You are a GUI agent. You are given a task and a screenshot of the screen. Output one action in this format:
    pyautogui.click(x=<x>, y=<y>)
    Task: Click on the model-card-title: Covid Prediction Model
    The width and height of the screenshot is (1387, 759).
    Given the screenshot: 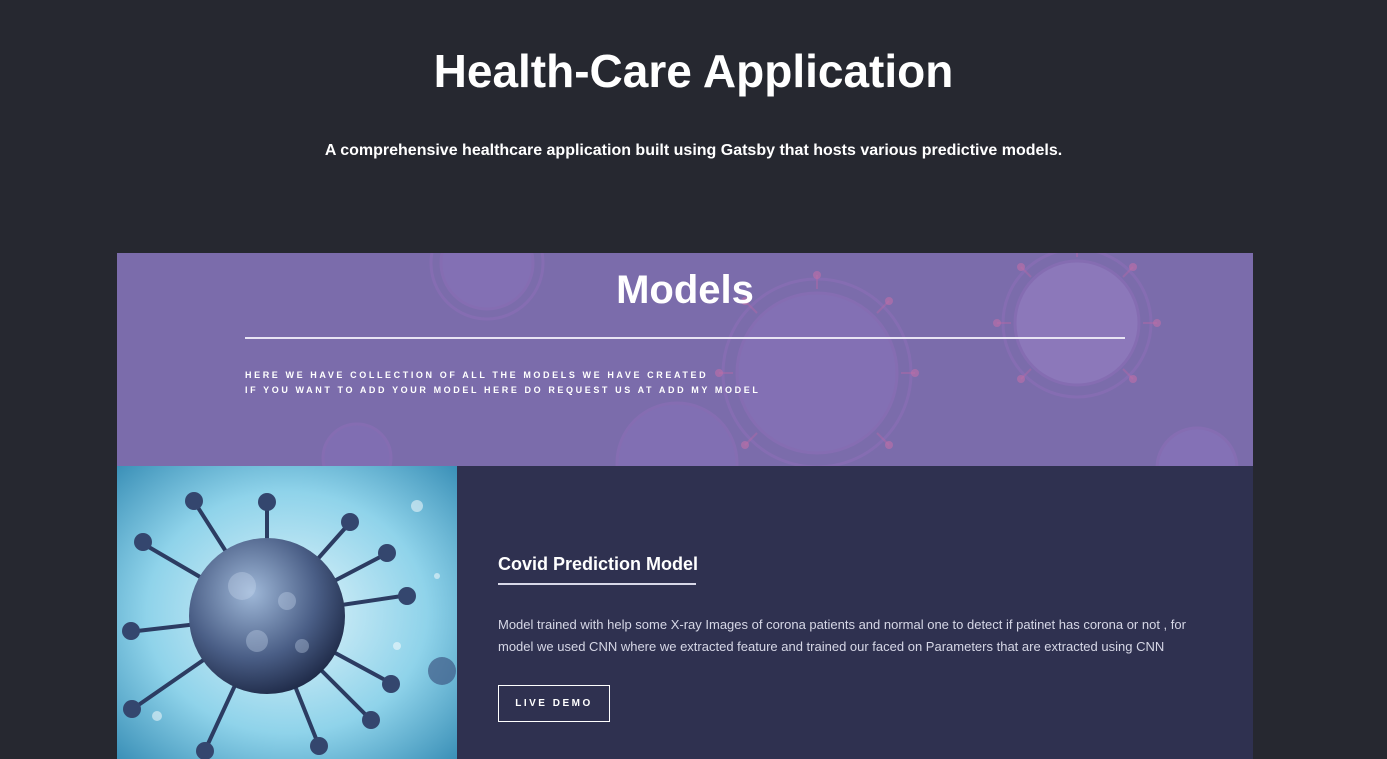 What is the action you would take?
    pyautogui.click(x=598, y=564)
    